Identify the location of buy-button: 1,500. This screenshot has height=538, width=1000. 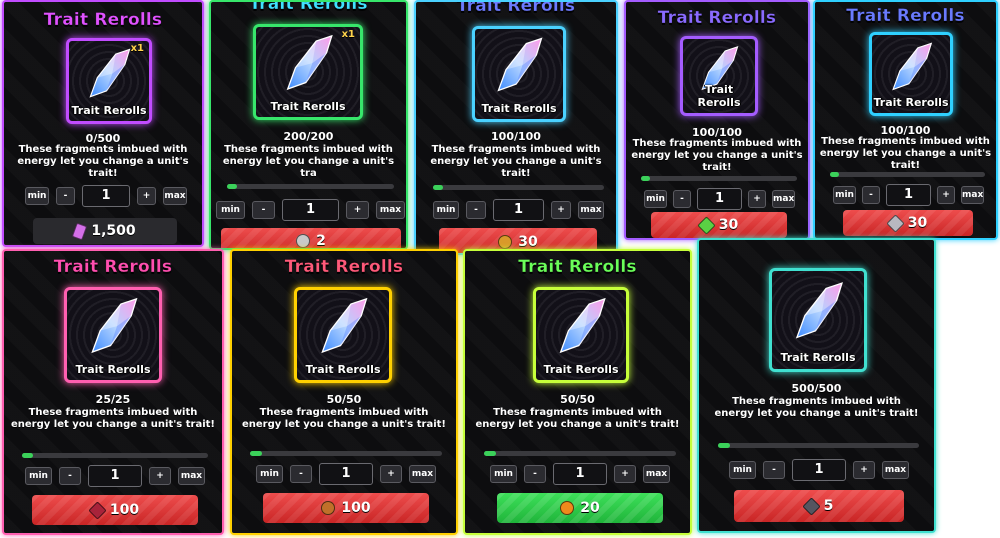
(105, 231).